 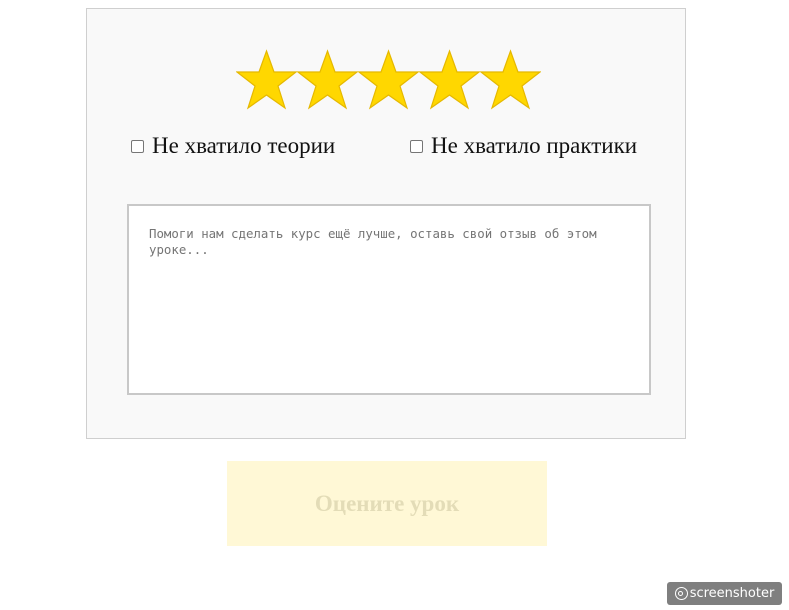 I want to click on theory-checkbox-label: Не хватило теории, so click(x=243, y=146).